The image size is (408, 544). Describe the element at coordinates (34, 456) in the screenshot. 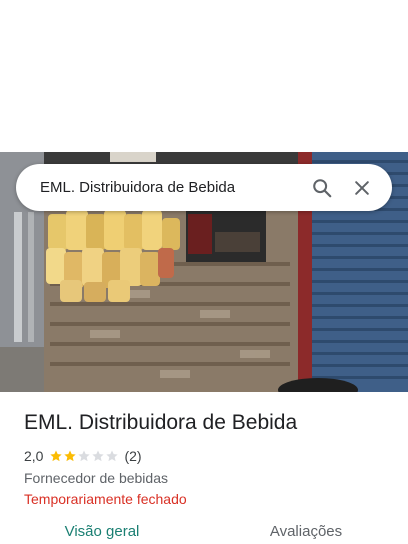

I see `rating-value: 2,0` at that location.